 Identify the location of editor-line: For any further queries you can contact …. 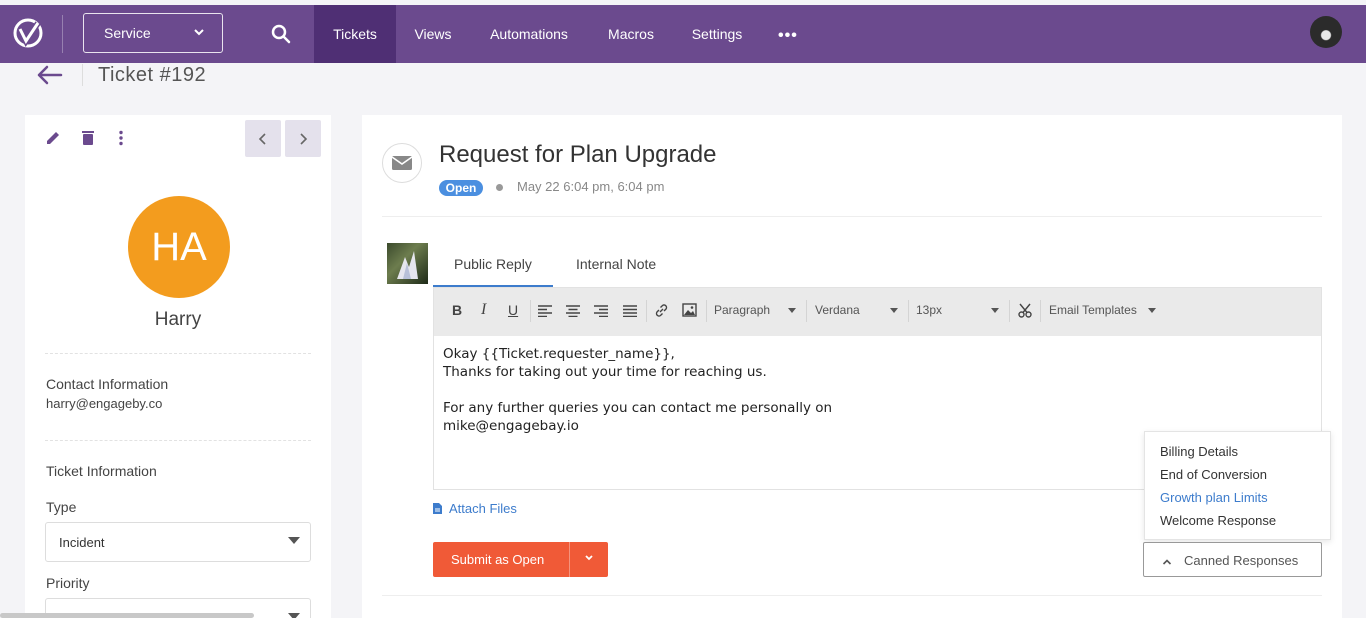
(638, 408).